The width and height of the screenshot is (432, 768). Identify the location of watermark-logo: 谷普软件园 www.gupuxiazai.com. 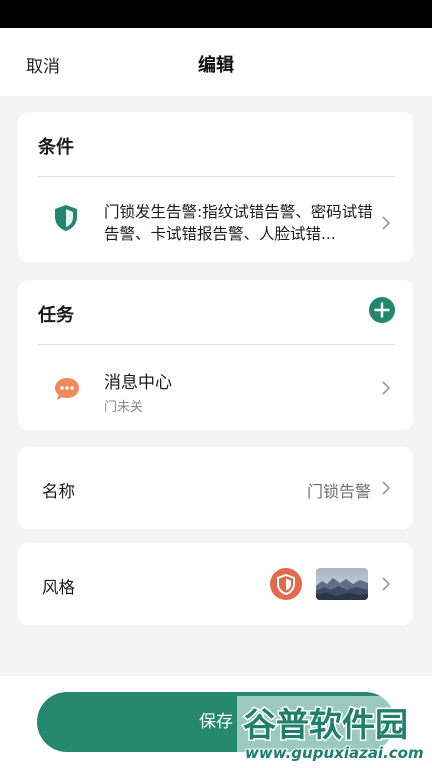
(334, 732).